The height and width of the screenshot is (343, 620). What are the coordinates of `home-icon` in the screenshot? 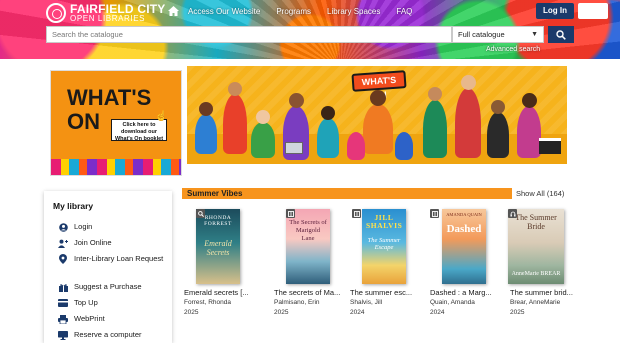 It's located at (173, 11).